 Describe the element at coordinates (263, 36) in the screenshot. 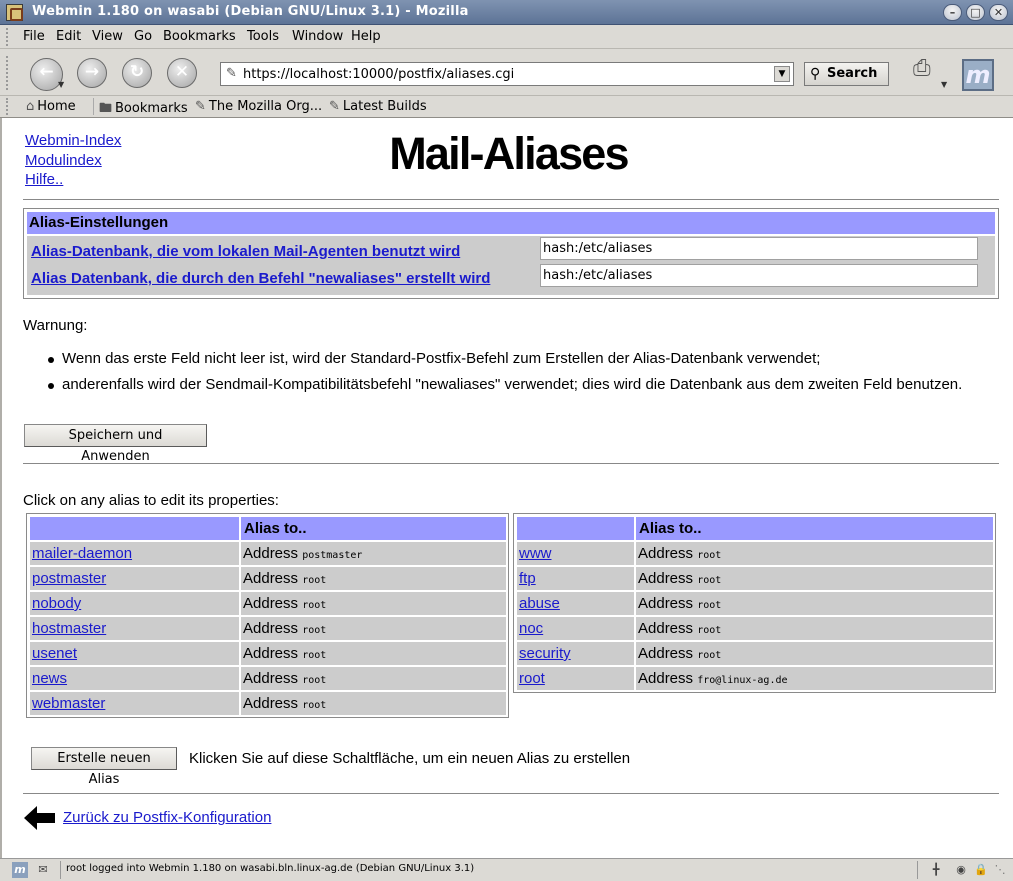

I see `menu-tools: Tools` at that location.